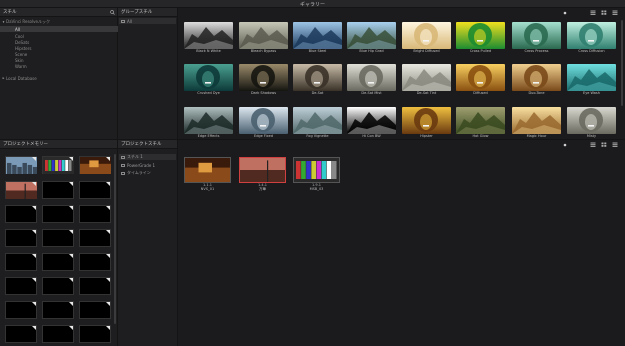  I want to click on group-item-all: All, so click(147, 21).